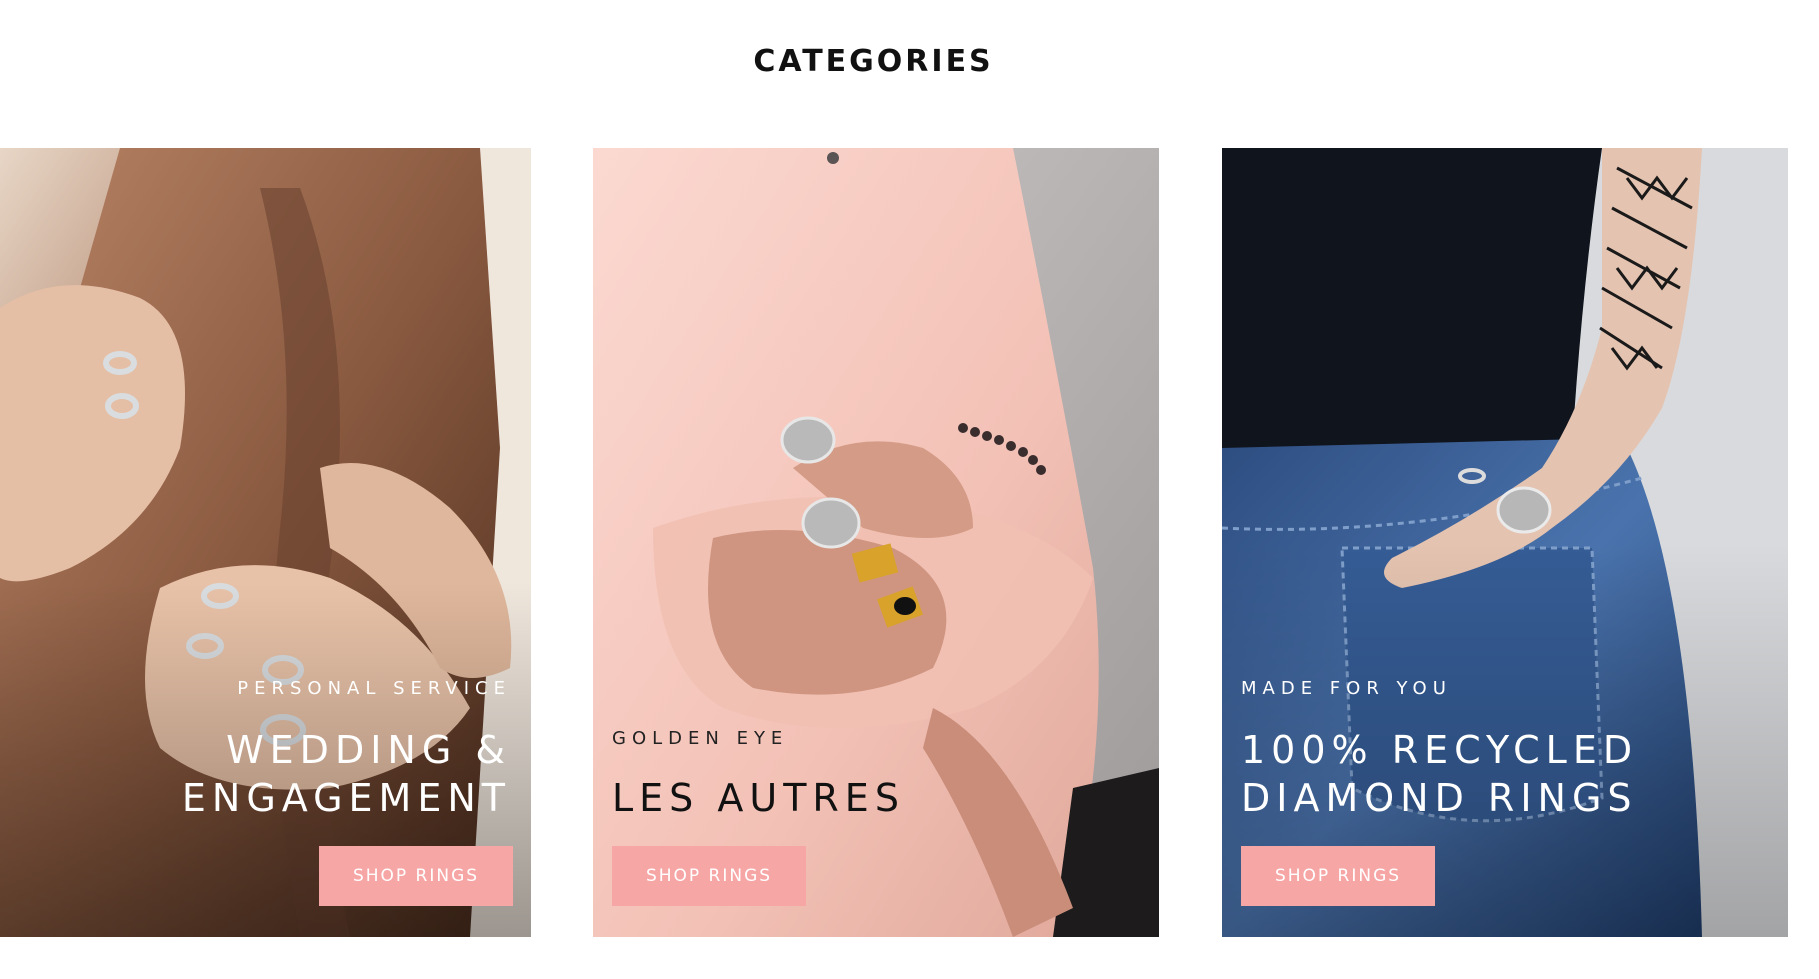 The height and width of the screenshot is (979, 1819). I want to click on section-title: CATEGORIES, so click(873, 61).